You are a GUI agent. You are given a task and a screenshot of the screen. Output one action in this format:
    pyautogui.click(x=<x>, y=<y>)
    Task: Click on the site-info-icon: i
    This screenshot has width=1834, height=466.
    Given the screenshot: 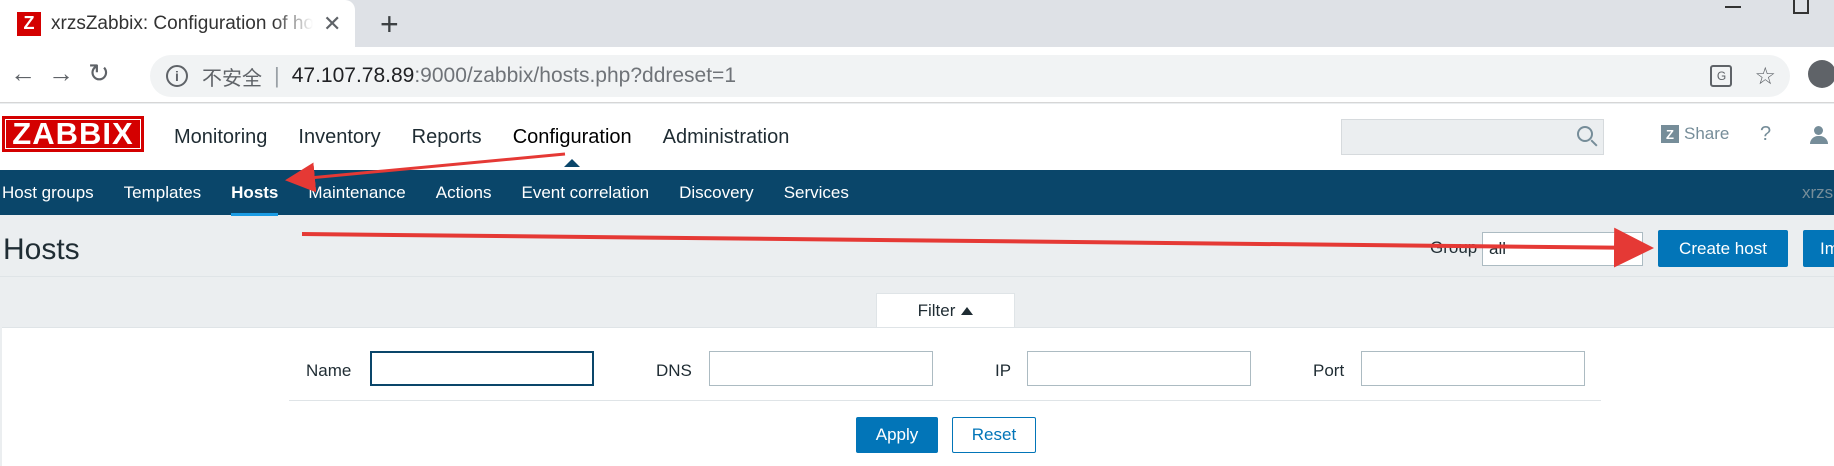 What is the action you would take?
    pyautogui.click(x=177, y=76)
    